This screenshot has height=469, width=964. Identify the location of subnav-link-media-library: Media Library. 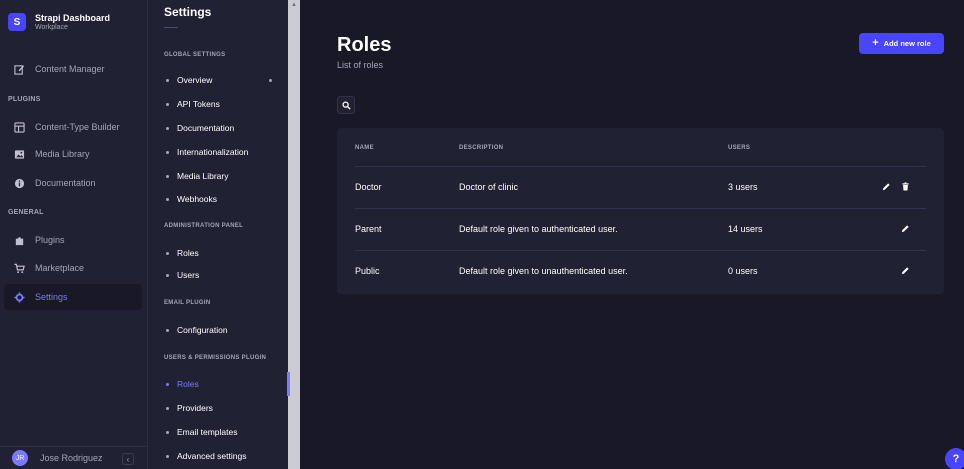
(225, 176).